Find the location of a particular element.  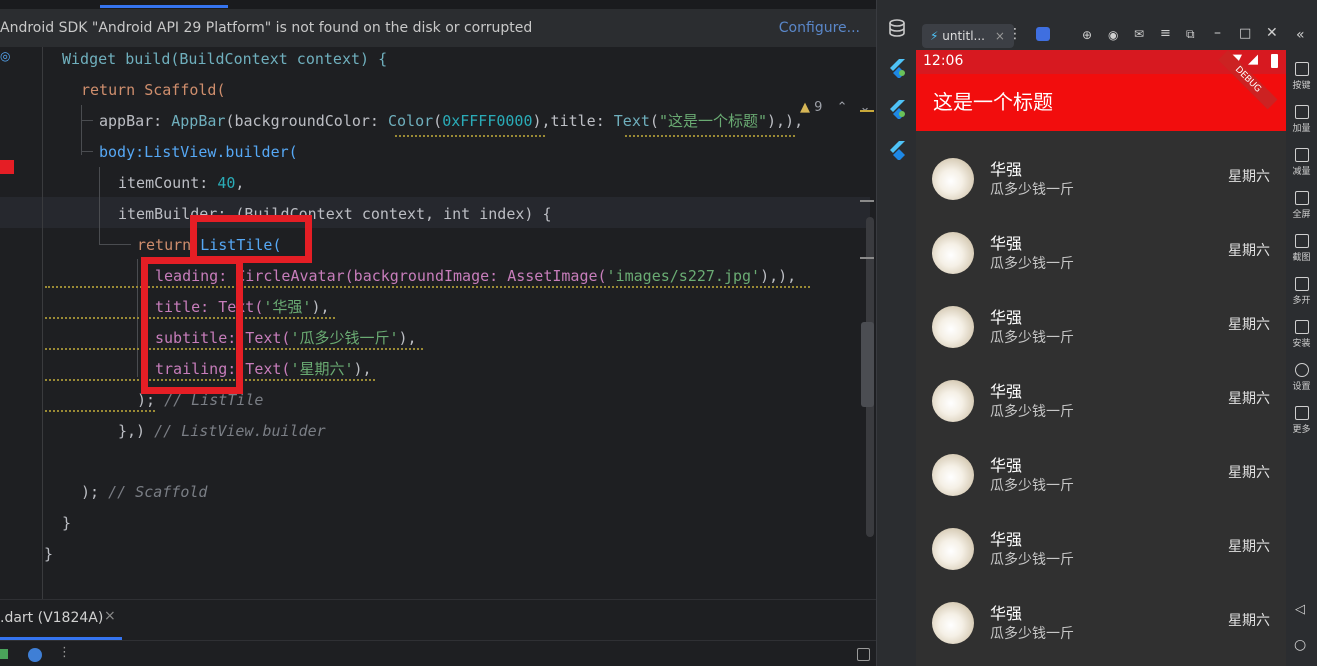

app-bar-title: 这是一个标题 is located at coordinates (993, 102).